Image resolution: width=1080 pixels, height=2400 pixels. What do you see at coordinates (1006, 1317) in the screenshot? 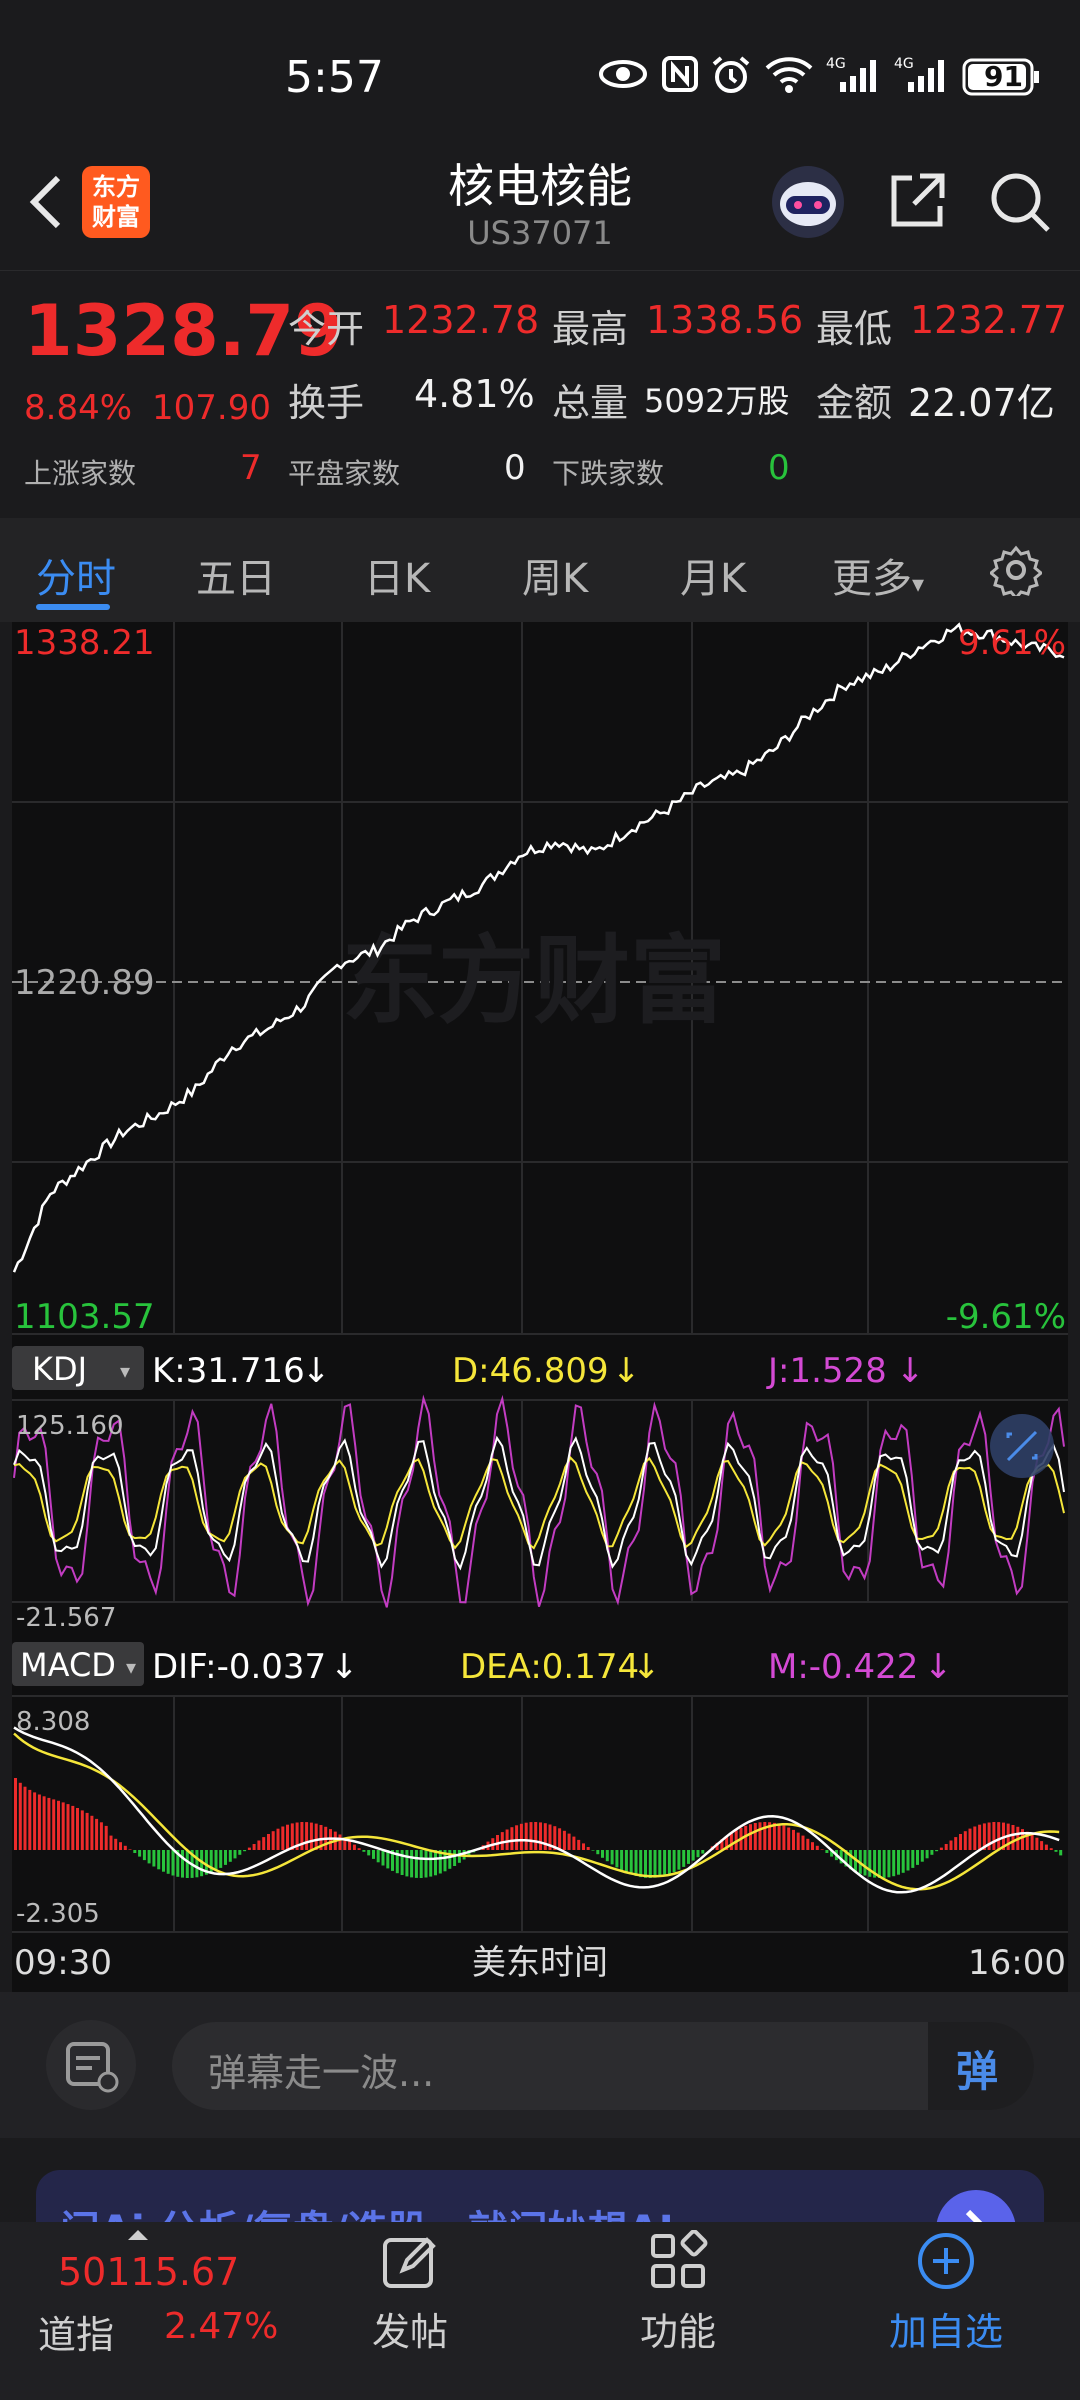
I see `pct-bottom-label: -9.61%` at bounding box center [1006, 1317].